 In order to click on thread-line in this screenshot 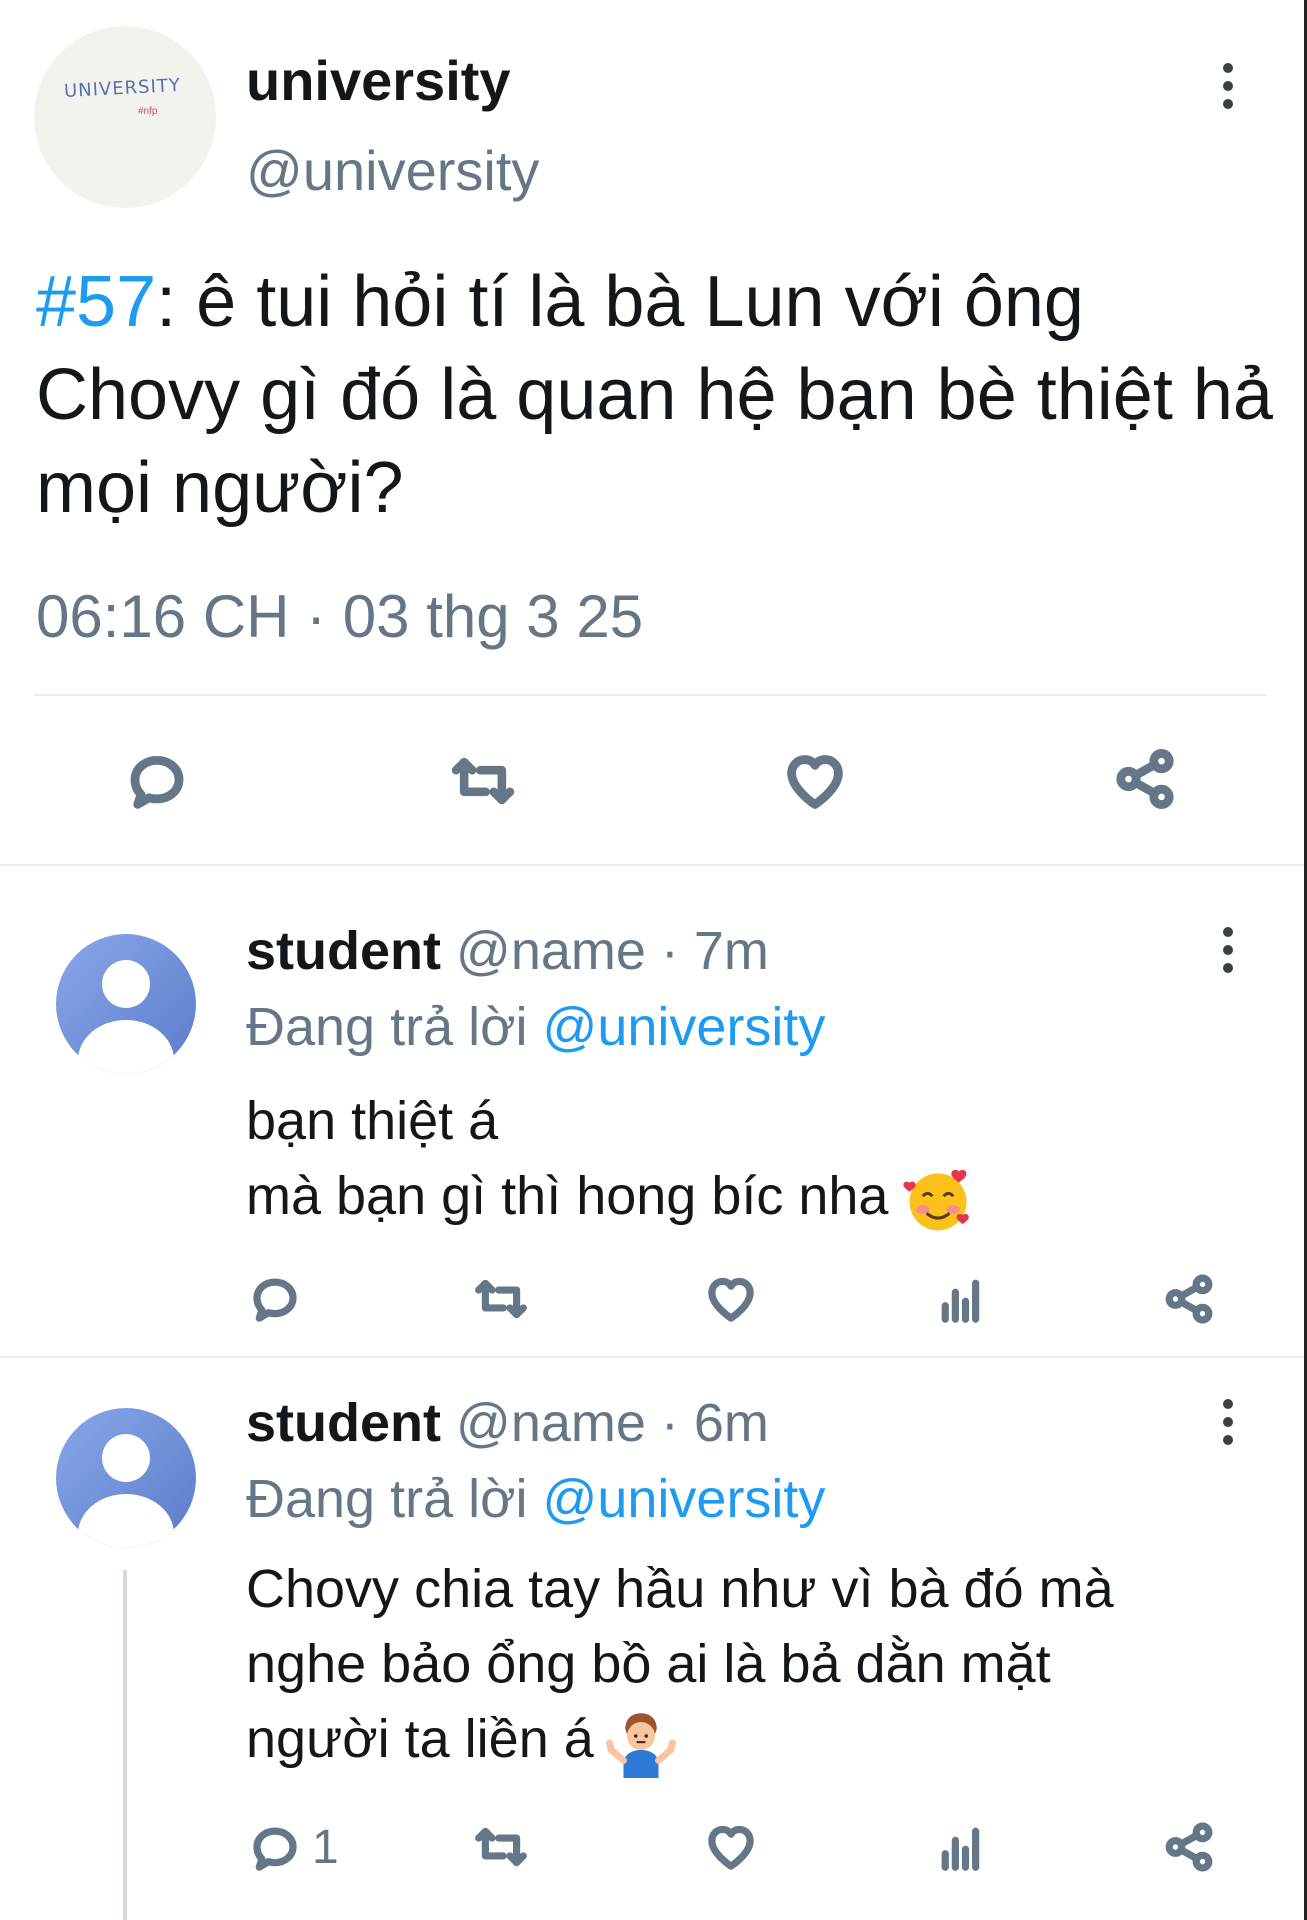, I will do `click(125, 1745)`.